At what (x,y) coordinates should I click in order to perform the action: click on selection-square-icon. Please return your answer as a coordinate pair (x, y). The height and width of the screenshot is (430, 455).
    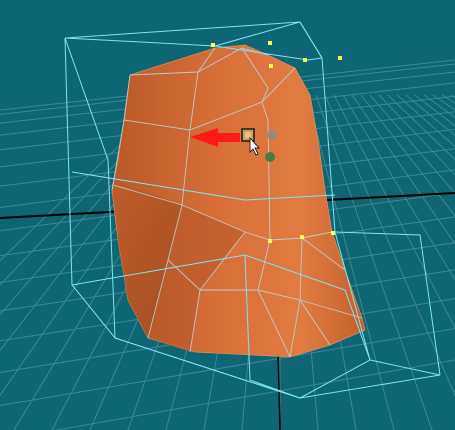
    Looking at the image, I should click on (248, 135).